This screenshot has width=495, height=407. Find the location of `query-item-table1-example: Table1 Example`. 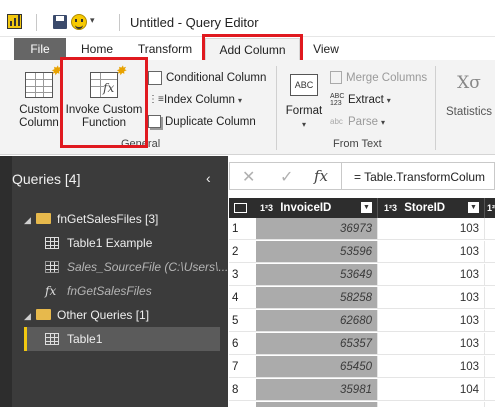

query-item-table1-example: Table1 Example is located at coordinates (122, 243).